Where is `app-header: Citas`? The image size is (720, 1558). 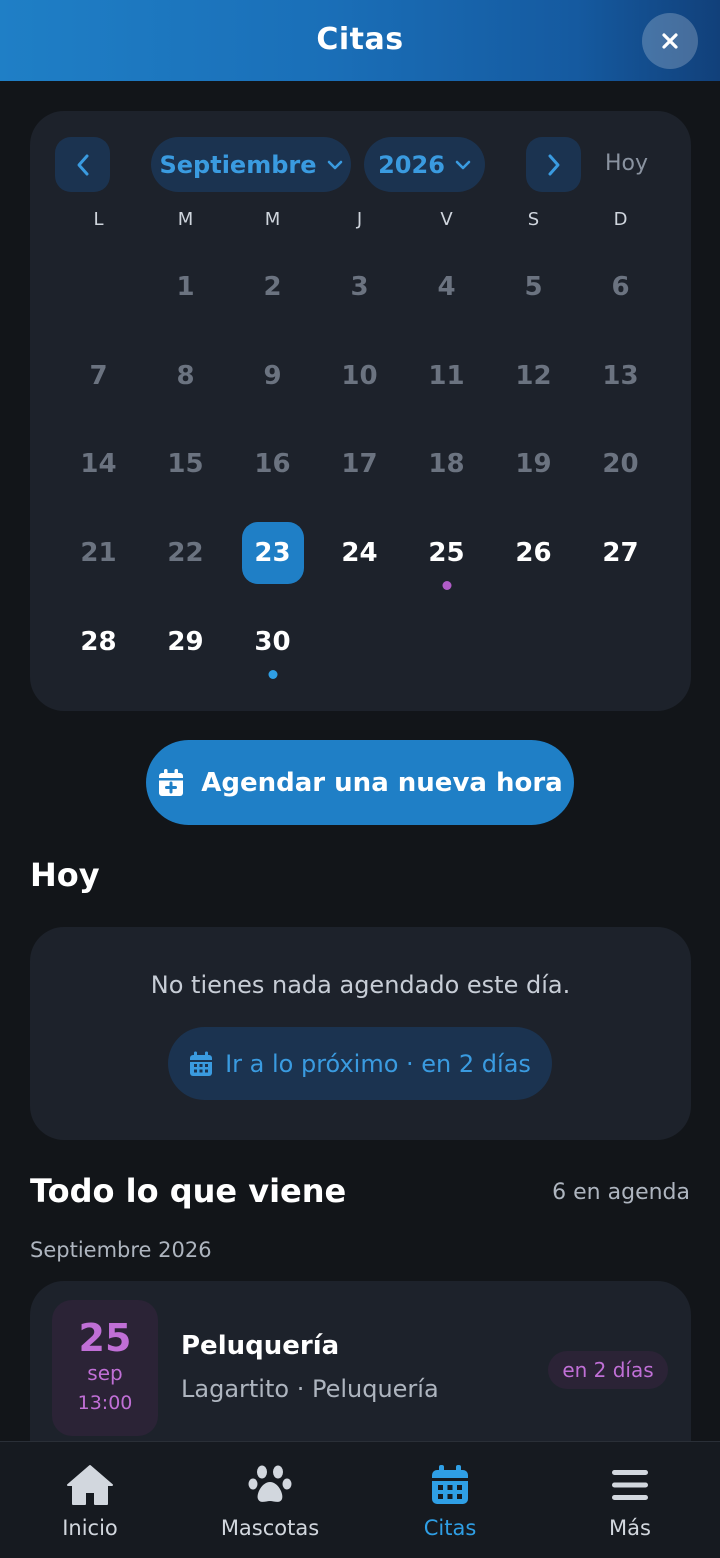 app-header: Citas is located at coordinates (360, 40).